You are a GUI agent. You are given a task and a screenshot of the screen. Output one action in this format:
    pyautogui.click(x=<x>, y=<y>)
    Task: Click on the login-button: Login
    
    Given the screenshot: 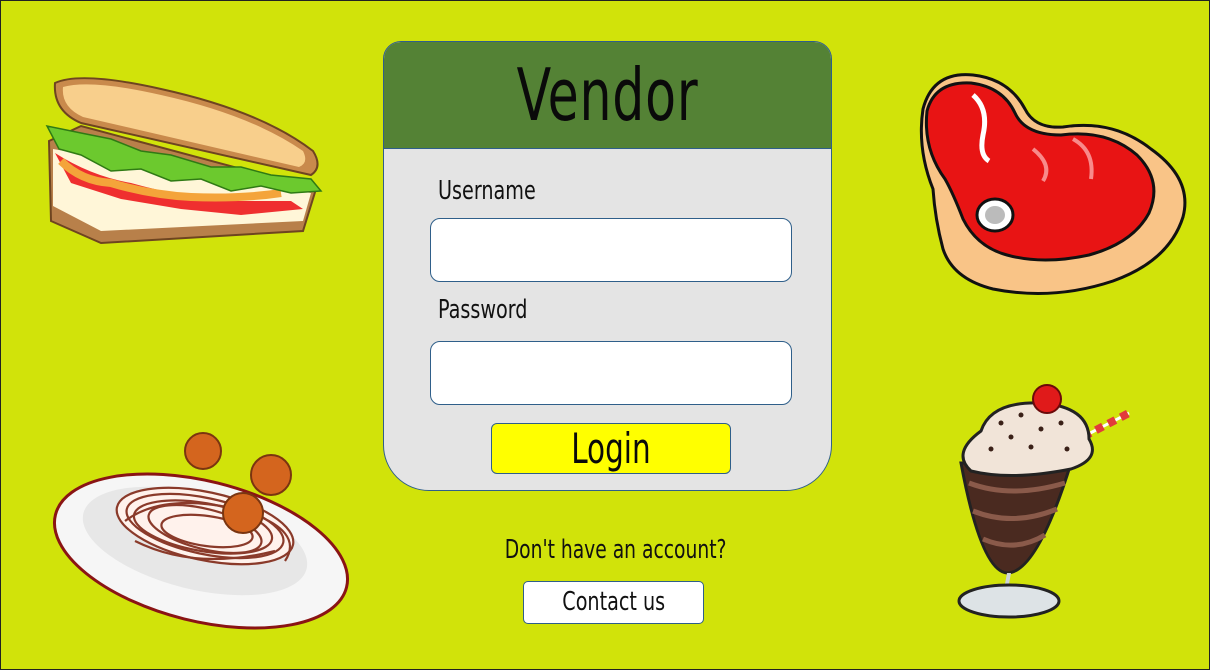 What is the action you would take?
    pyautogui.click(x=611, y=448)
    